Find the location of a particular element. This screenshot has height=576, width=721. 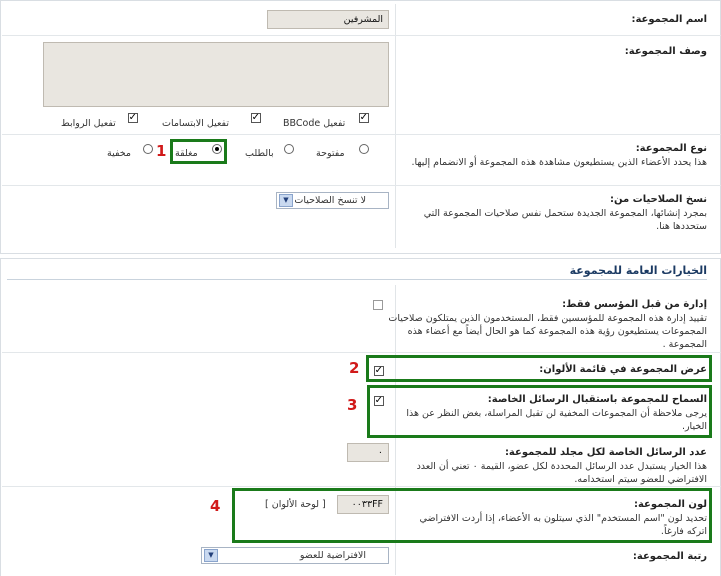

group-type-label: نوع المجموعة: is located at coordinates (671, 148).